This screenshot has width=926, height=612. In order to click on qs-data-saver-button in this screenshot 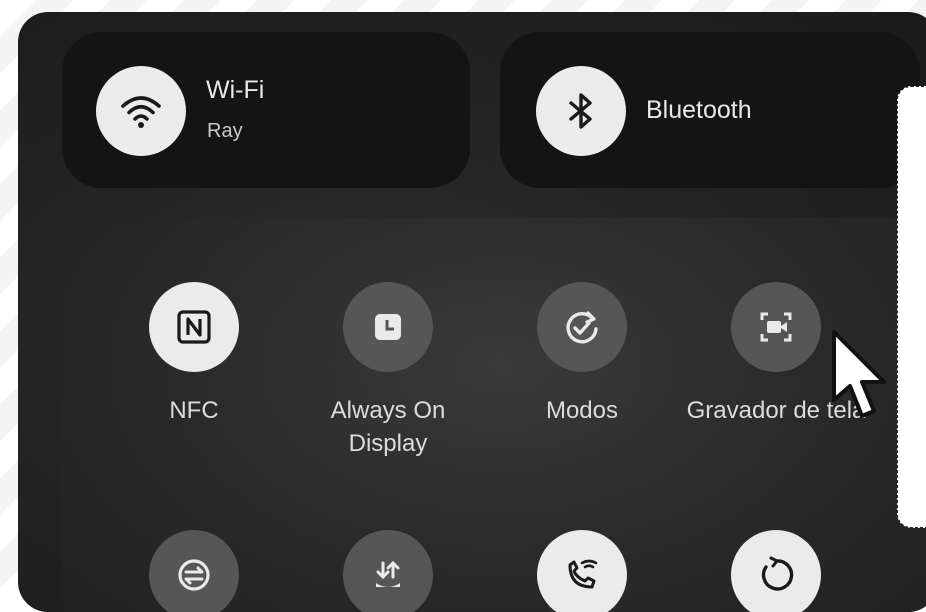, I will do `click(194, 571)`.